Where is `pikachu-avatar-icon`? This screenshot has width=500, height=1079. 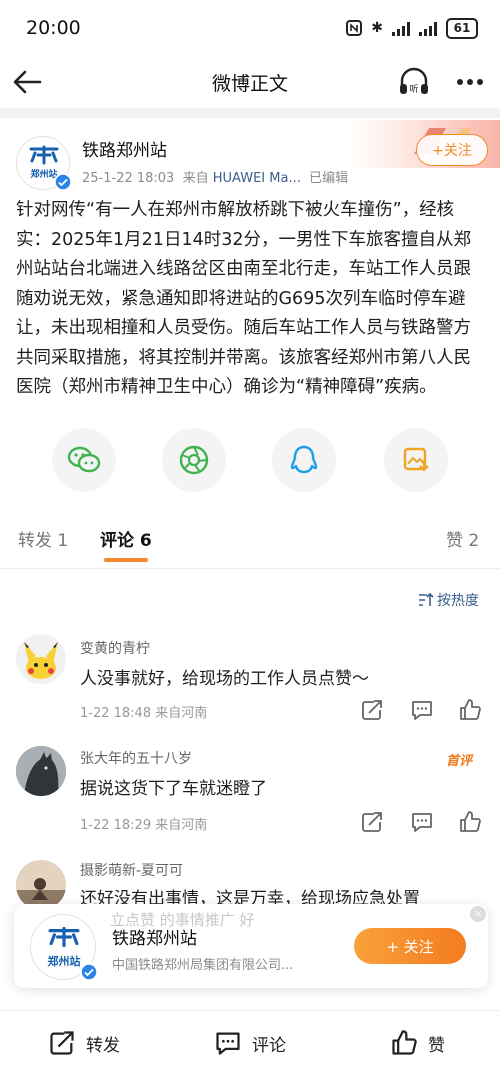
pikachu-avatar-icon is located at coordinates (41, 660).